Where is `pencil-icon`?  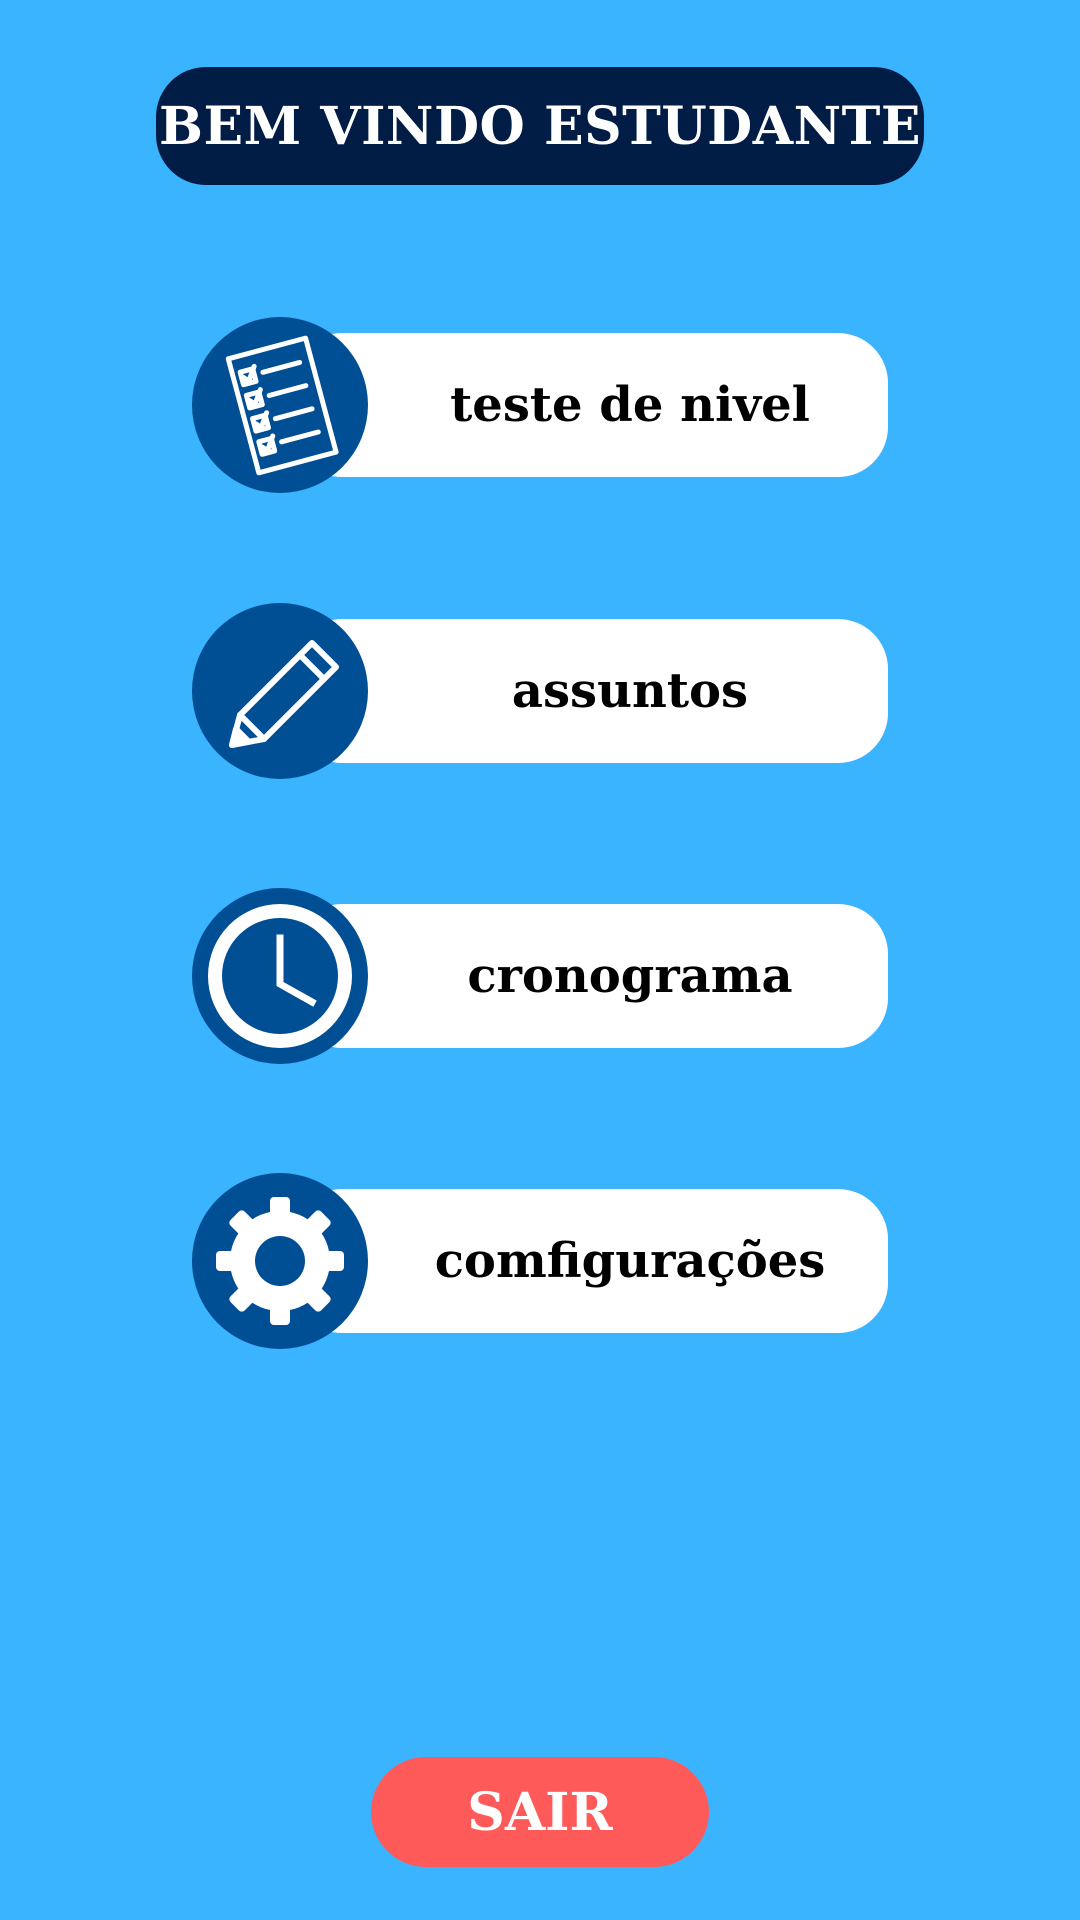
pencil-icon is located at coordinates (280, 691).